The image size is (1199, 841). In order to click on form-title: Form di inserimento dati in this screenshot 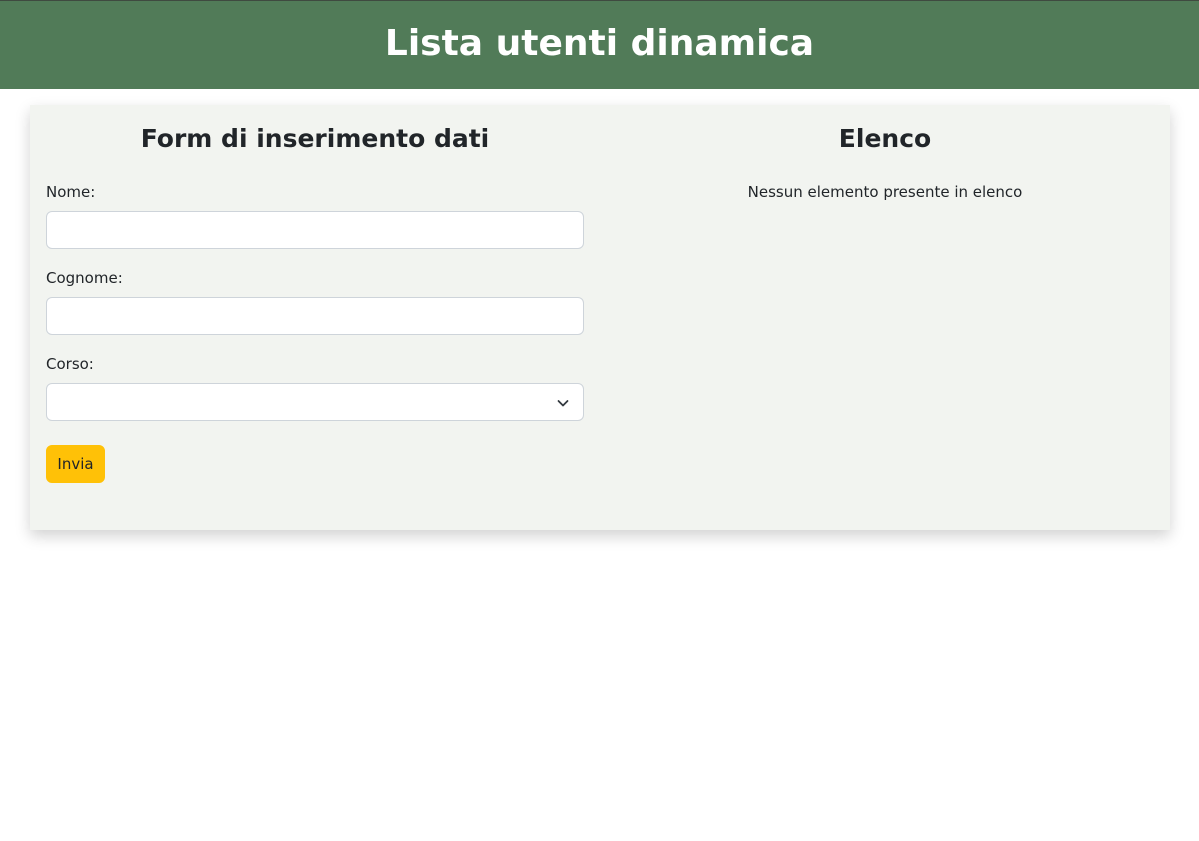, I will do `click(315, 138)`.